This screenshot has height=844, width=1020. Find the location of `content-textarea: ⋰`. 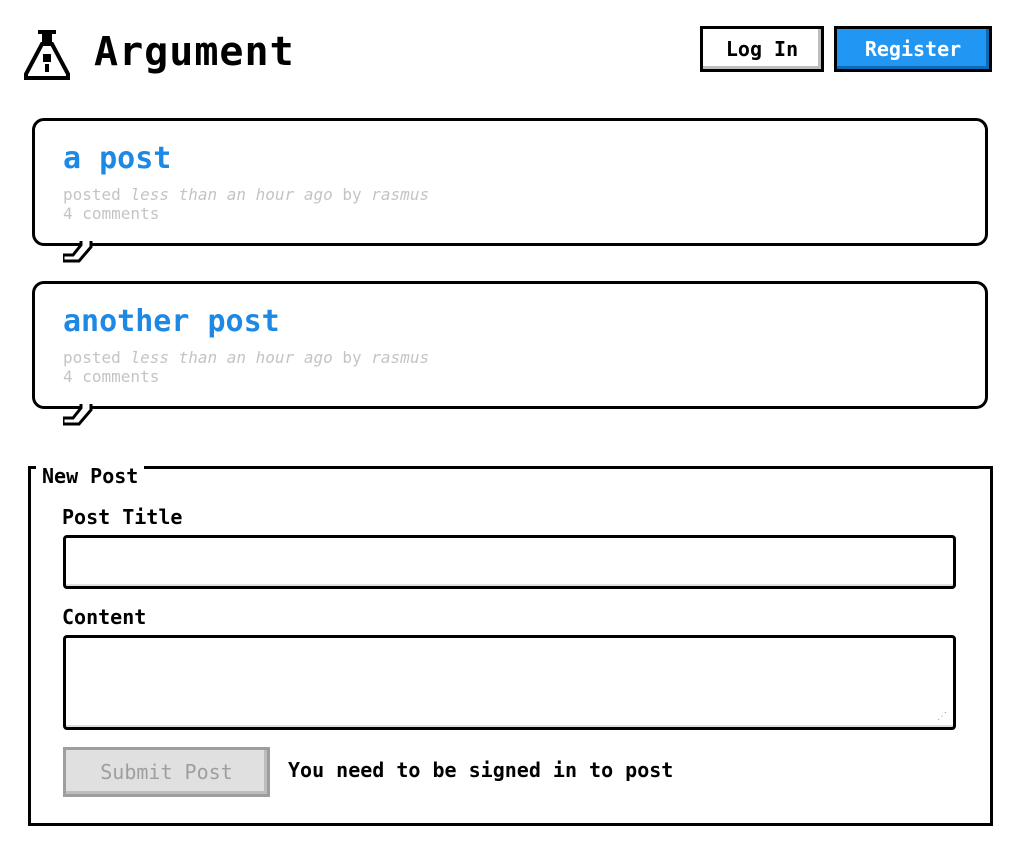

content-textarea: ⋰ is located at coordinates (509, 682).